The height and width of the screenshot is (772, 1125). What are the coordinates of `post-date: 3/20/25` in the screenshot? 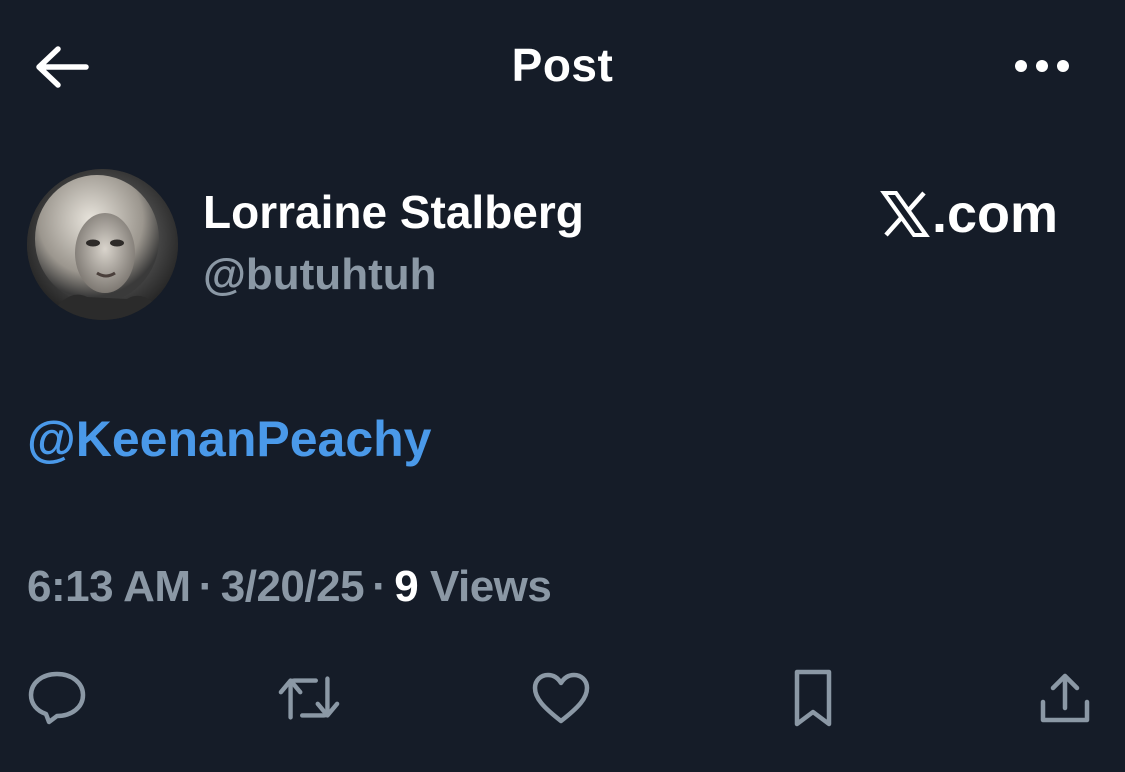 It's located at (292, 586).